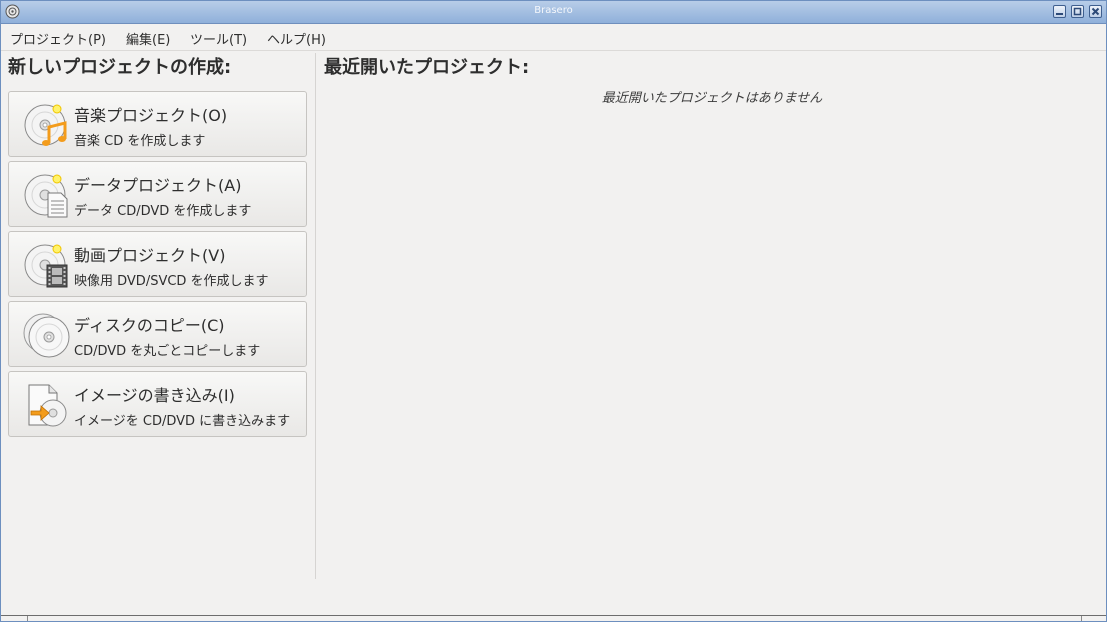 The image size is (1107, 622). Describe the element at coordinates (154, 395) in the screenshot. I see `image-burn-label: イメージの書き込み(I)` at that location.